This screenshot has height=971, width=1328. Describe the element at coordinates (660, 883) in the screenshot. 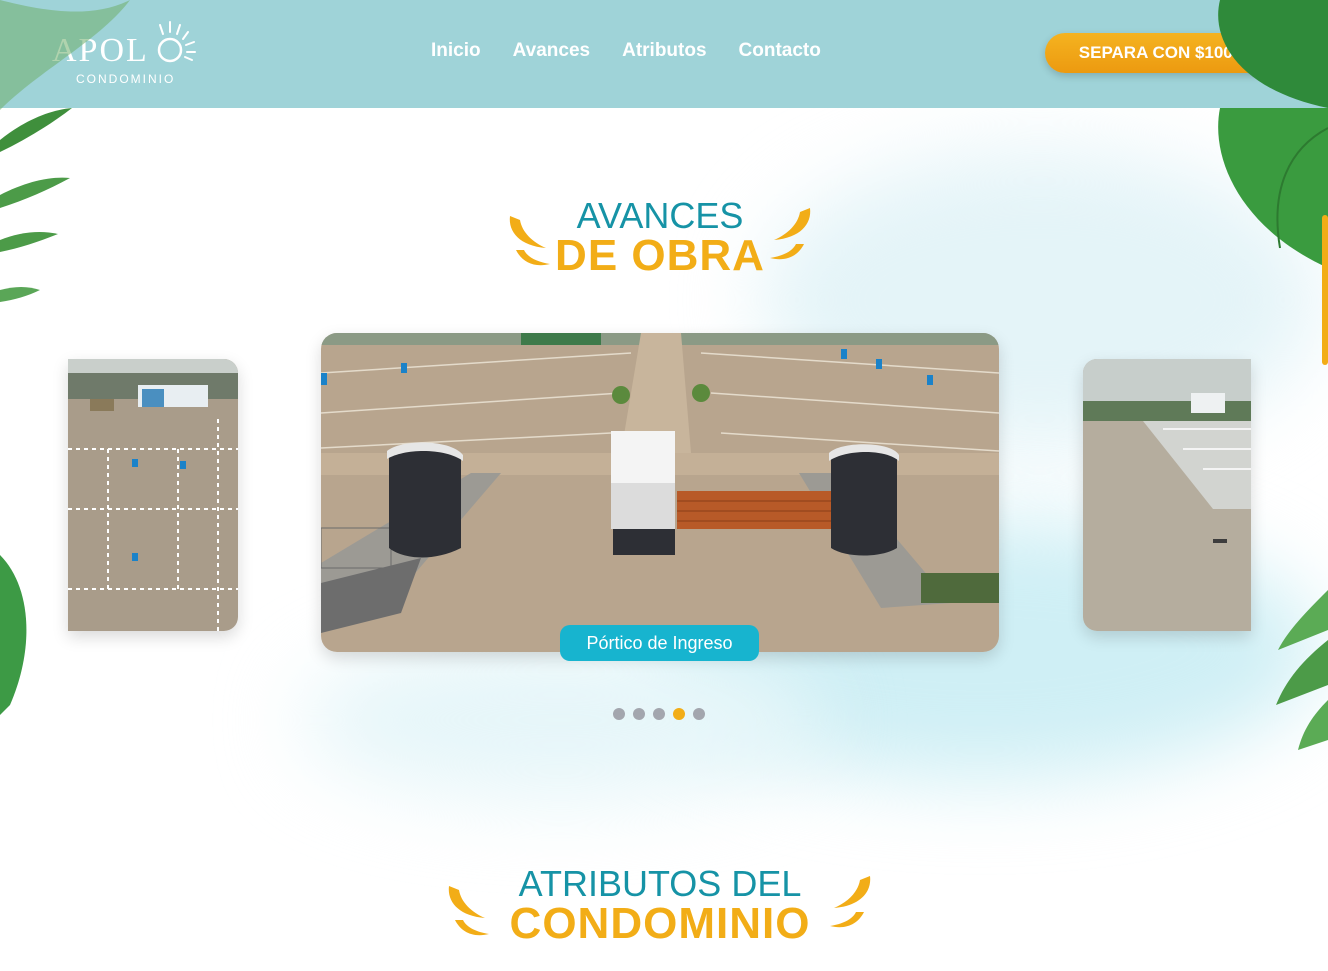

I see `atributos-title-top: ATRIBUTOS DEL` at that location.